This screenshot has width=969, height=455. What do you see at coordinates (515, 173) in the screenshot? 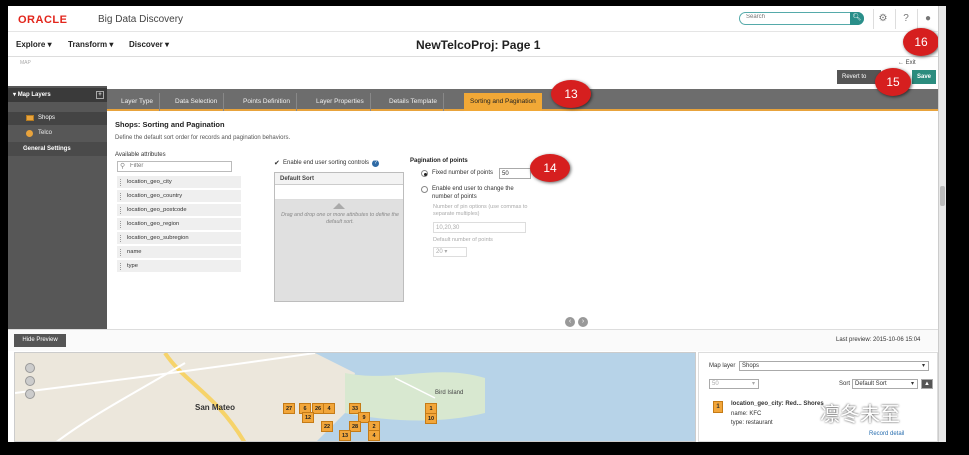
I see `fixed-points-input: 50` at bounding box center [515, 173].